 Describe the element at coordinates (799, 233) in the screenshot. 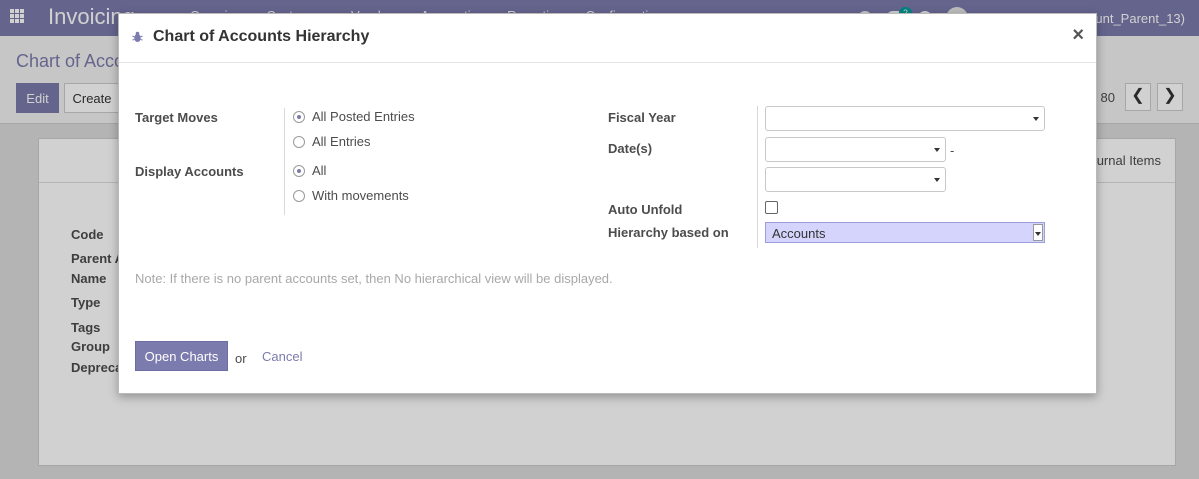

I see `hierarchy-selected-value: Accounts` at that location.